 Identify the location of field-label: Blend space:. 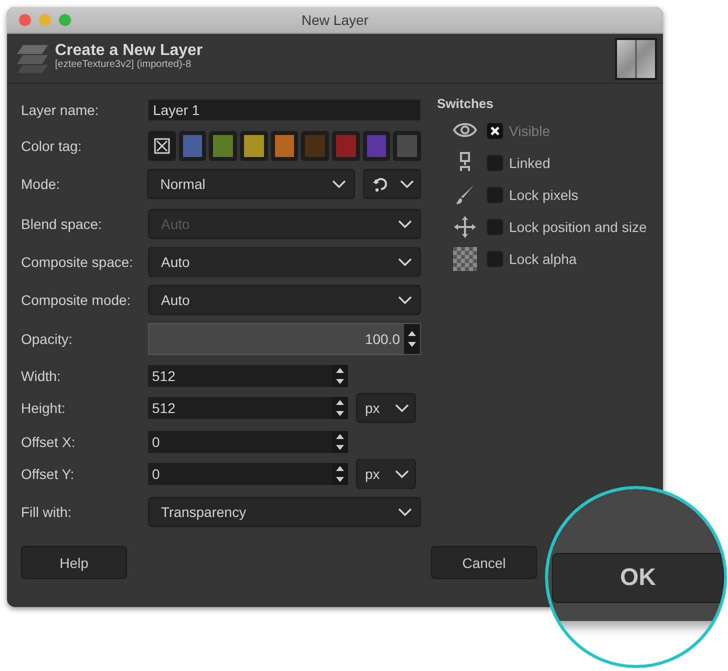
(62, 224).